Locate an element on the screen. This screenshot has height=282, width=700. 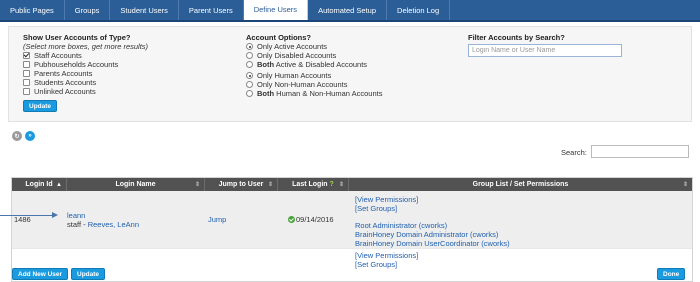
login-name-link: leann is located at coordinates (103, 215).